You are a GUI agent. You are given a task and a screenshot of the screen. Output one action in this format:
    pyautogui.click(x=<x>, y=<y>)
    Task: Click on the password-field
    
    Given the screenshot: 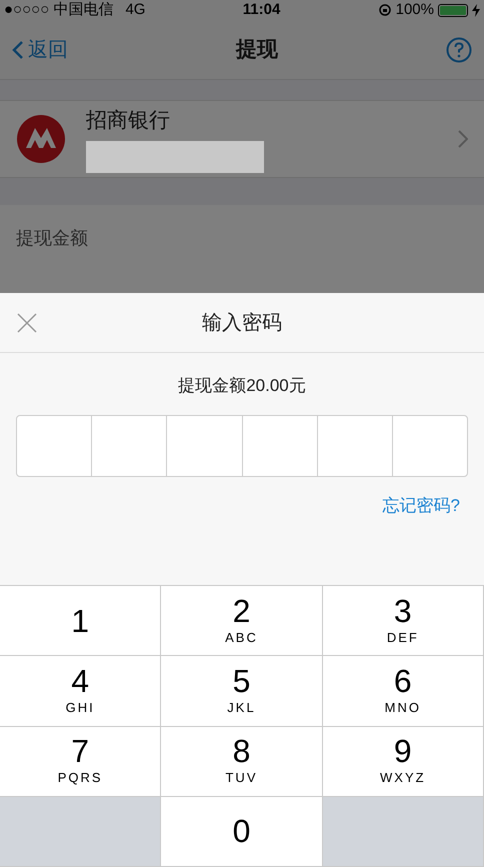 What is the action you would take?
    pyautogui.click(x=242, y=445)
    